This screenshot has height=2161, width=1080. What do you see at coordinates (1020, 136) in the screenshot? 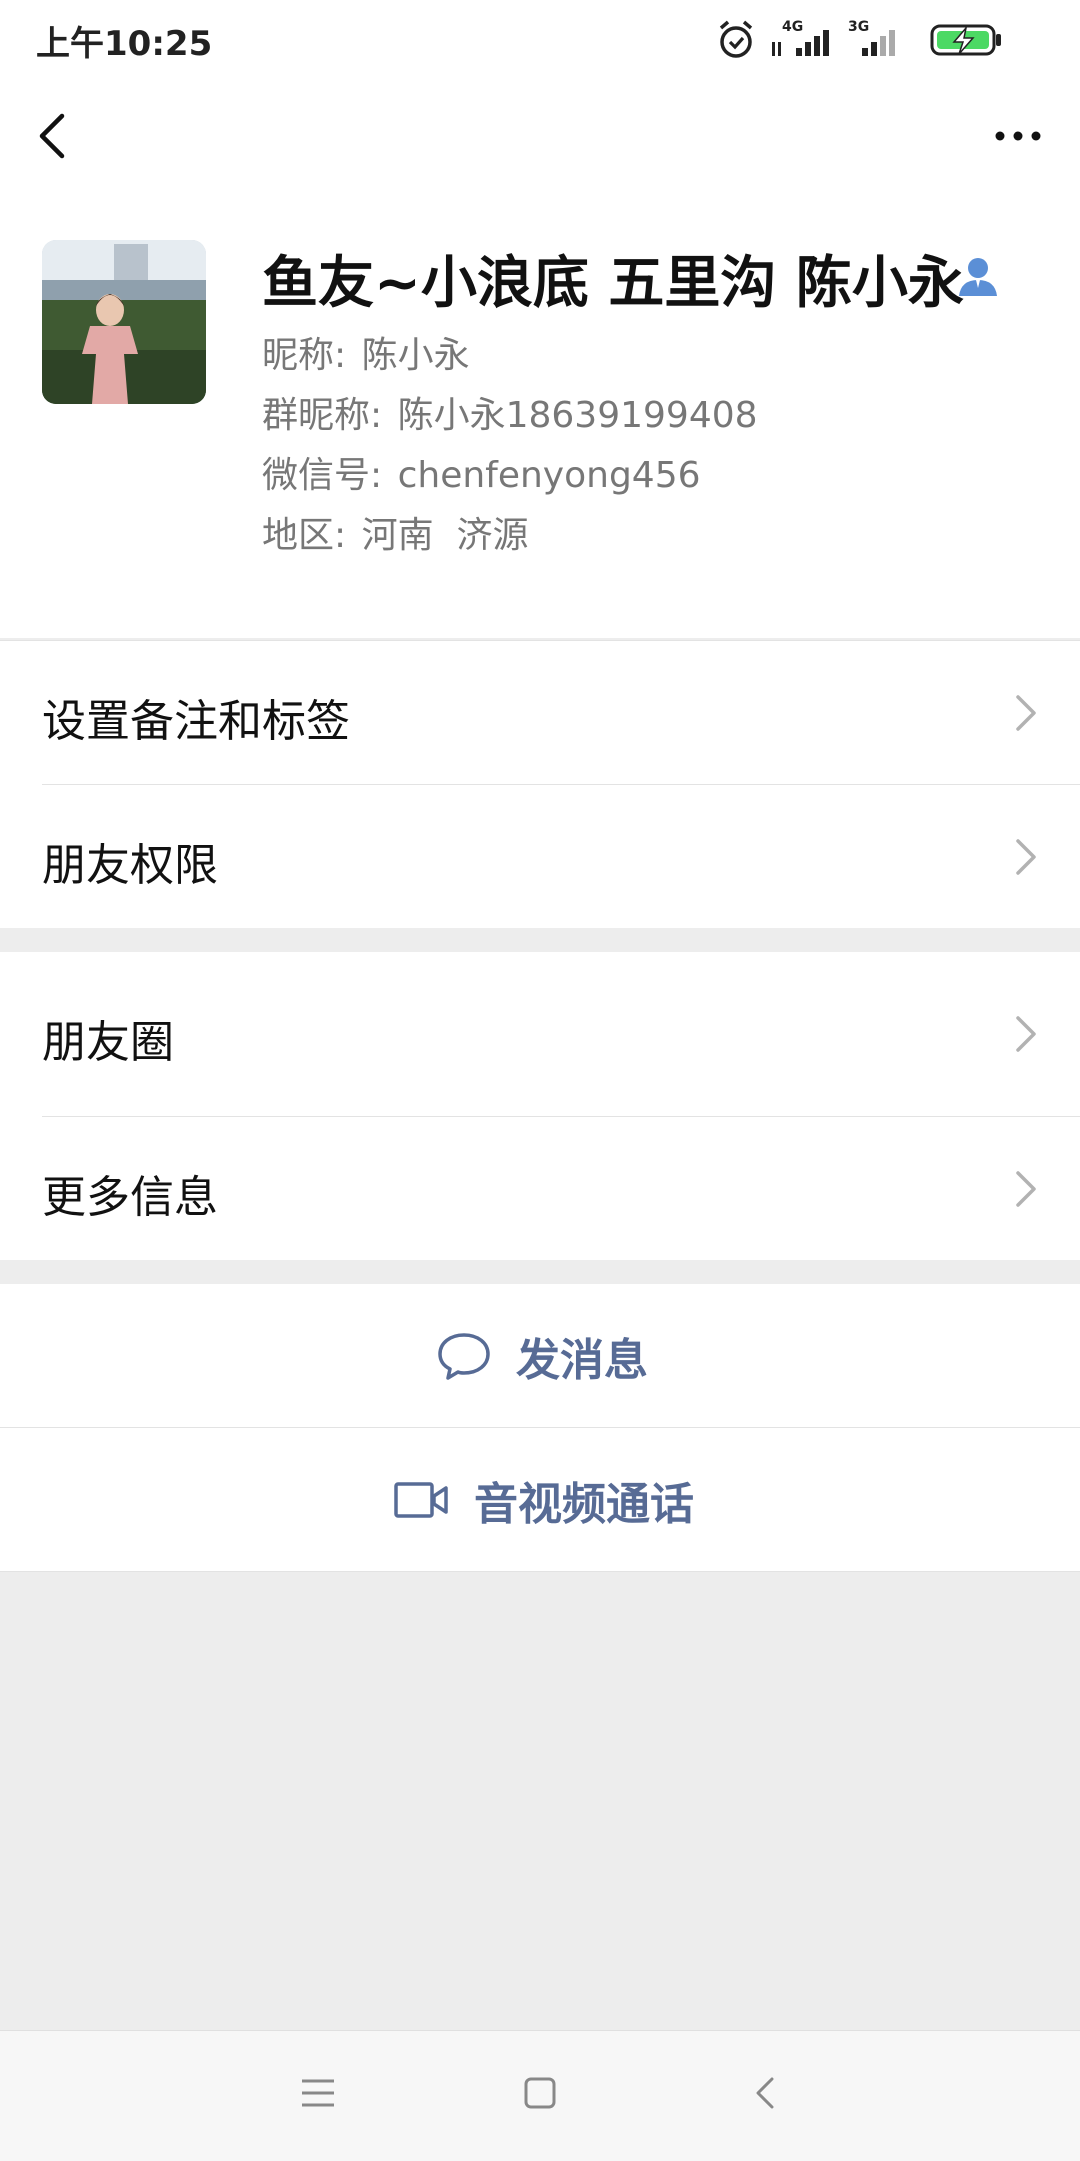
I see `more-dots-icon` at bounding box center [1020, 136].